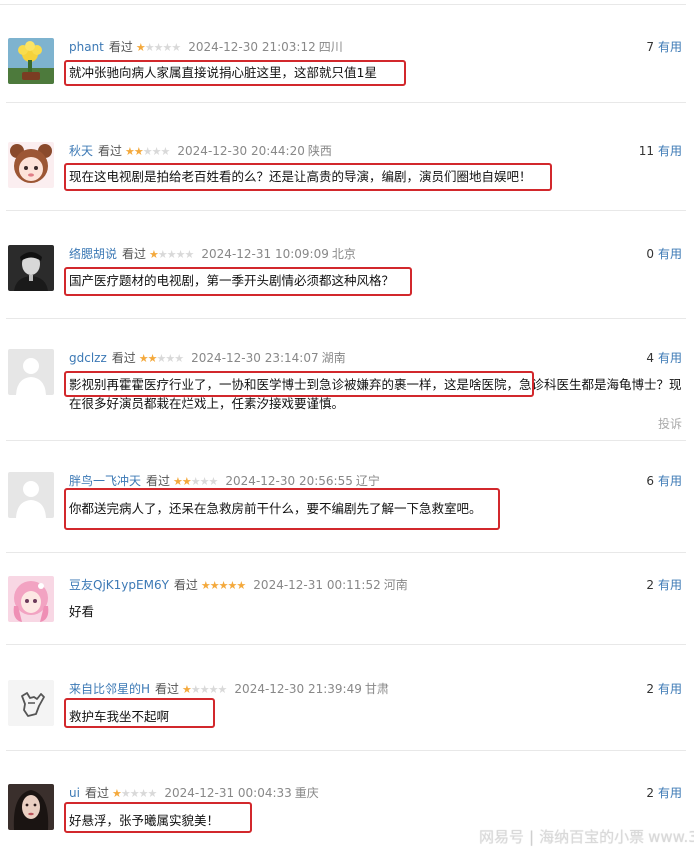  I want to click on vote-count: 11, so click(646, 151).